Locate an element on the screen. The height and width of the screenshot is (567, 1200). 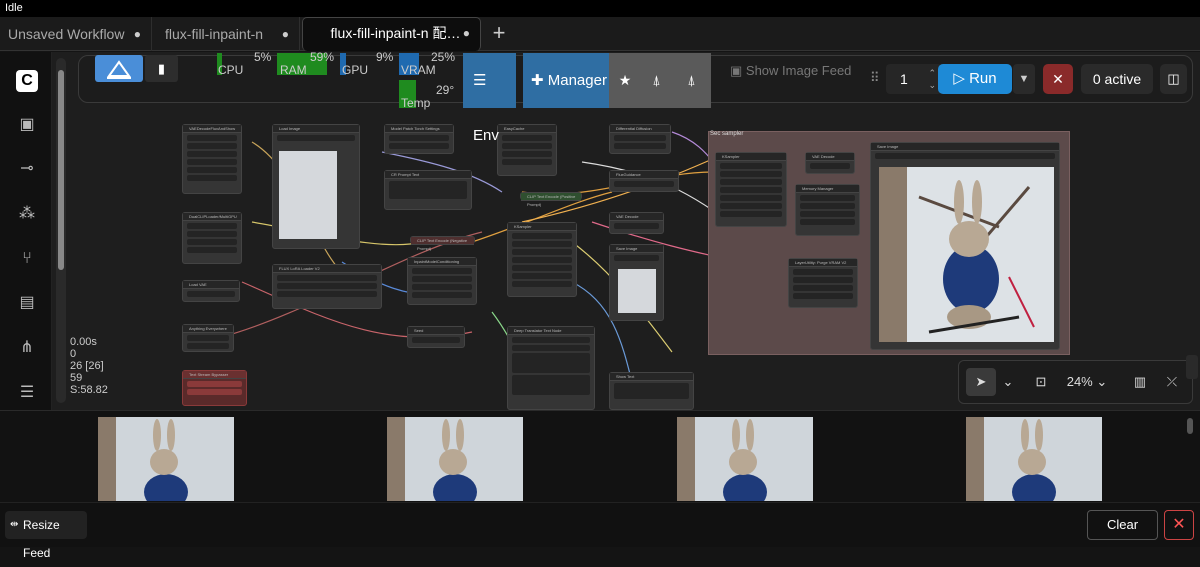
node-title: Model Patch Torch Settings is located at coordinates (419, 129).